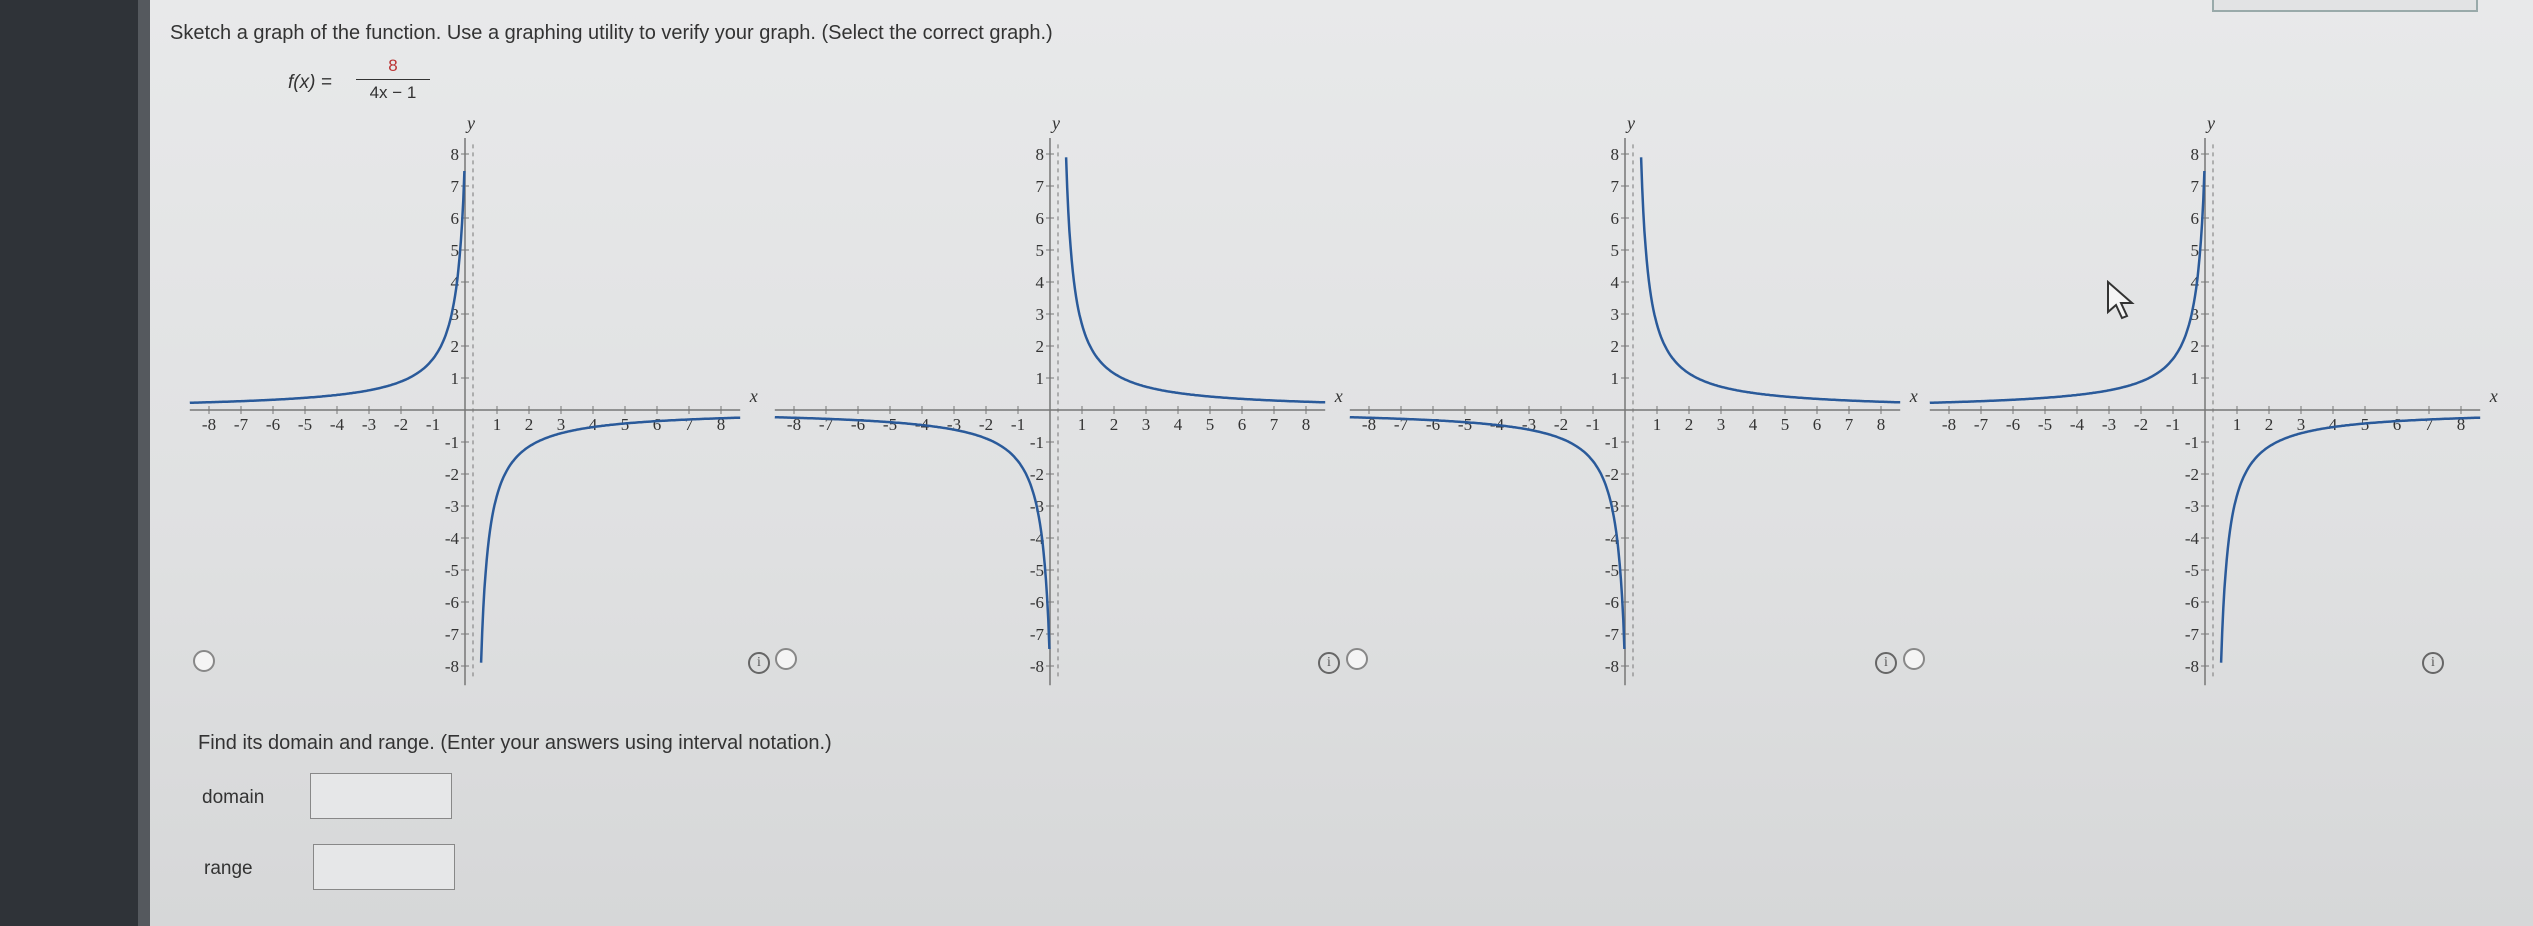  What do you see at coordinates (384, 867) in the screenshot?
I see `range-input` at bounding box center [384, 867].